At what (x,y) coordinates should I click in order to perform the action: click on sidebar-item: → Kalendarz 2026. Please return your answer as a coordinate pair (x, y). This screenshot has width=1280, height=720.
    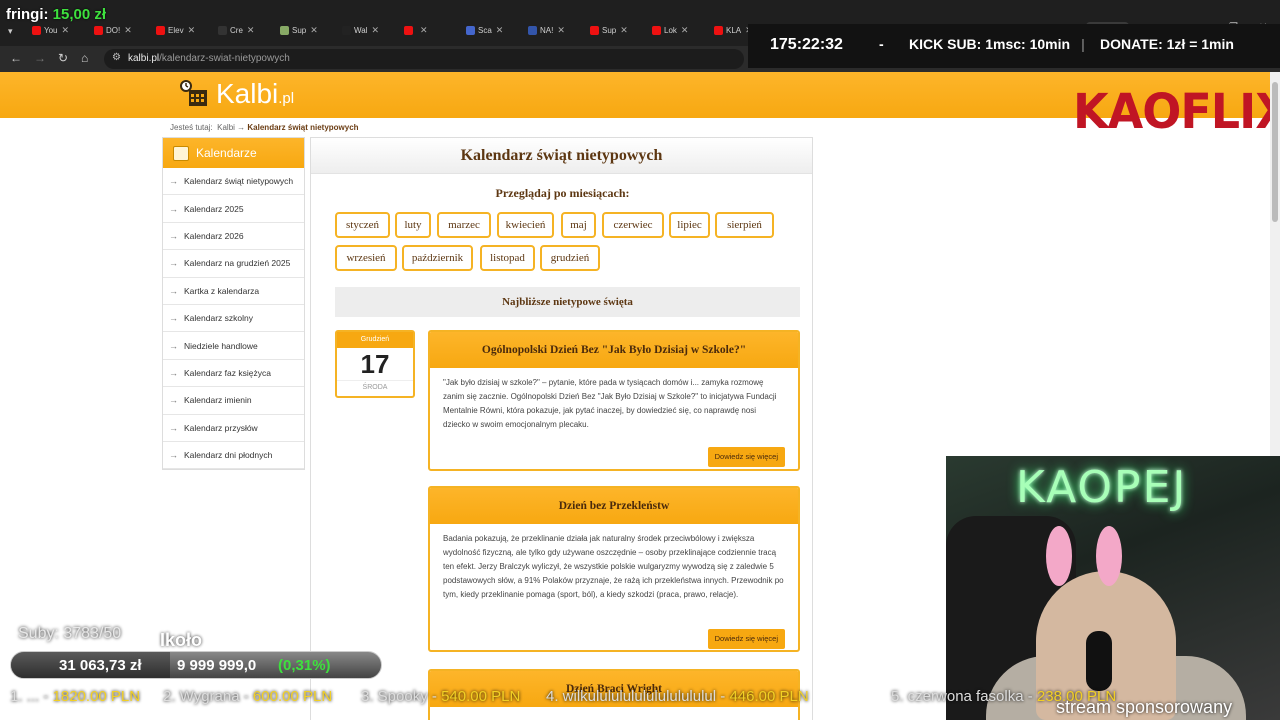
    Looking at the image, I should click on (233, 237).